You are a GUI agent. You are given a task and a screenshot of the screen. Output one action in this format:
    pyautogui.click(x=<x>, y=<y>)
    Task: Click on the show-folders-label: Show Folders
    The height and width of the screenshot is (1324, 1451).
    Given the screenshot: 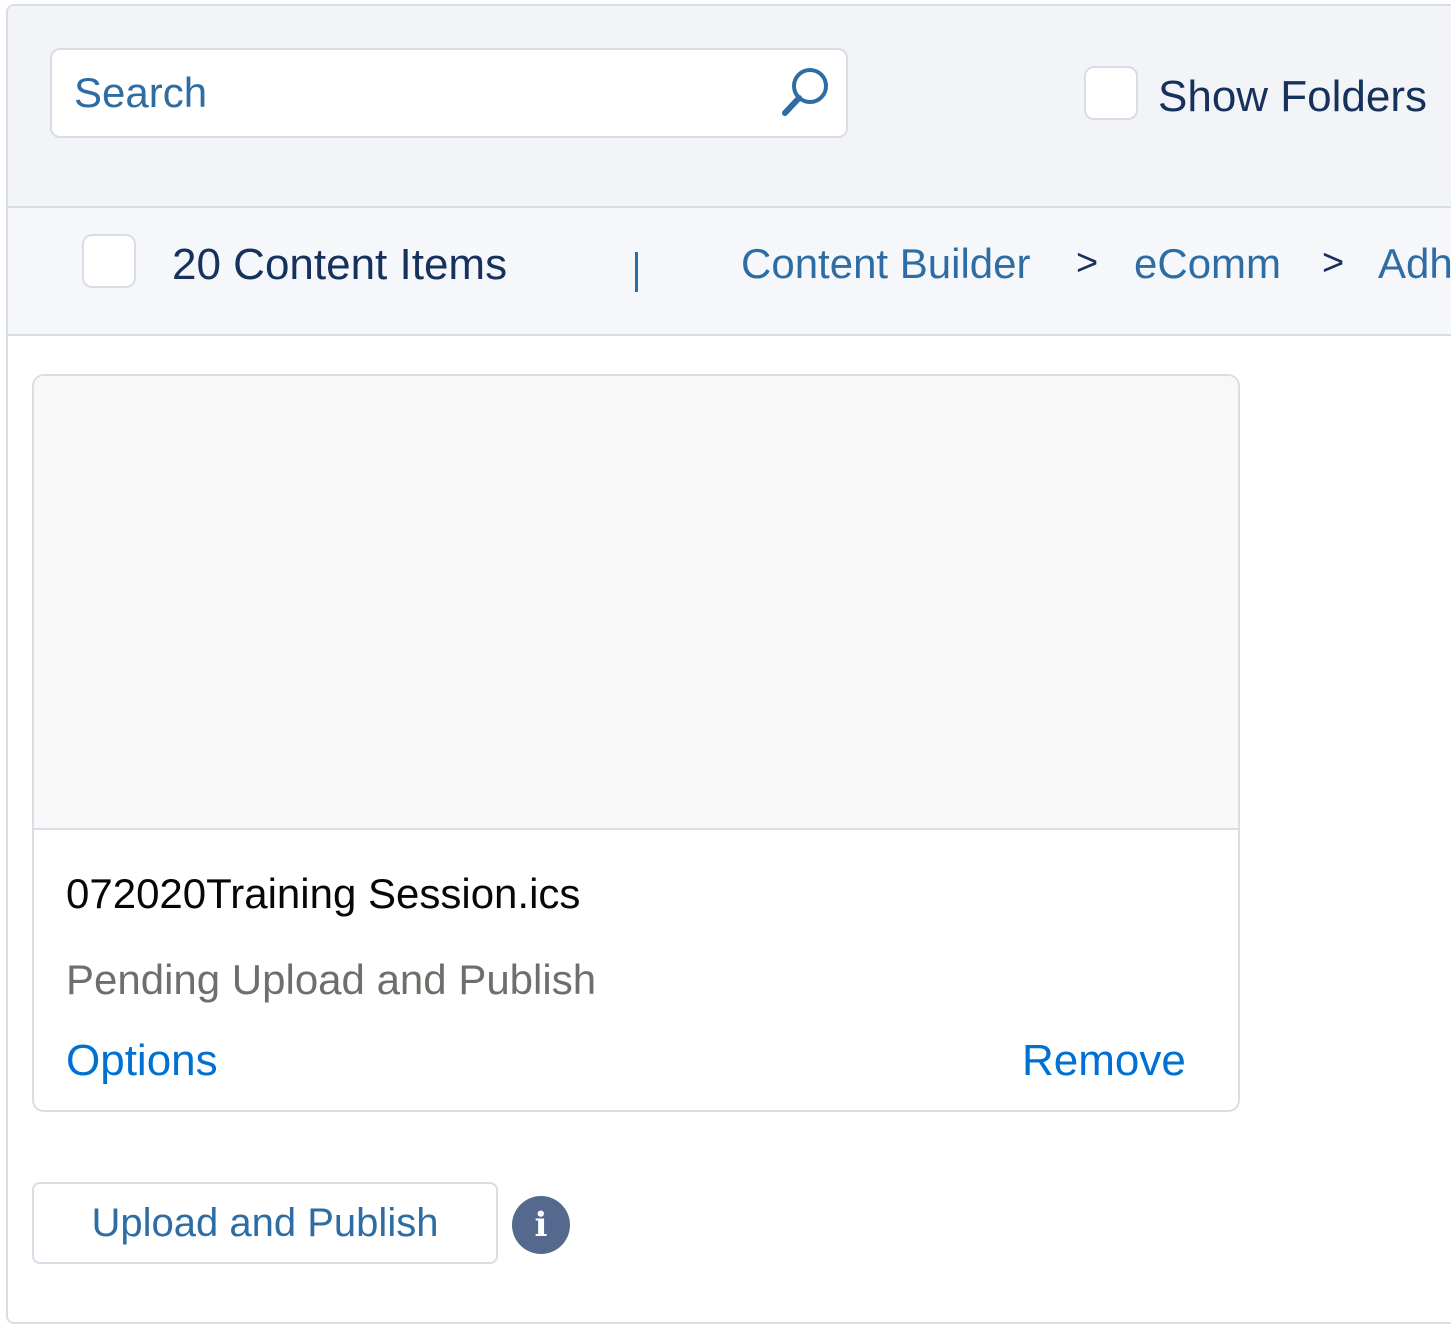 What is the action you would take?
    pyautogui.click(x=1293, y=96)
    